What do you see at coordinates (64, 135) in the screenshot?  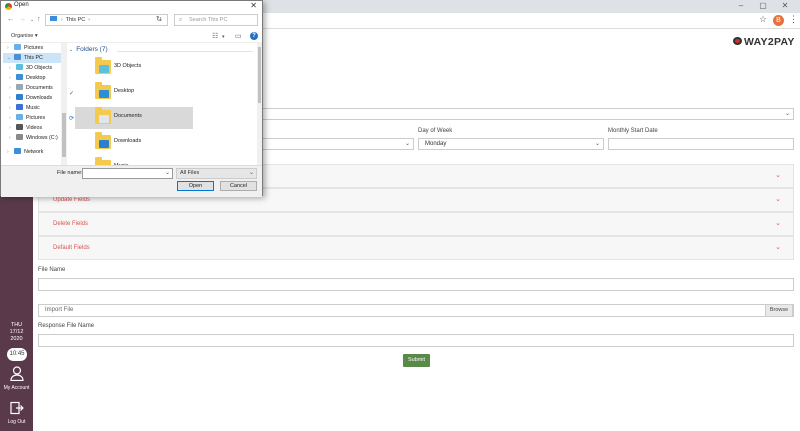 I see `tree-scroll-thumb` at bounding box center [64, 135].